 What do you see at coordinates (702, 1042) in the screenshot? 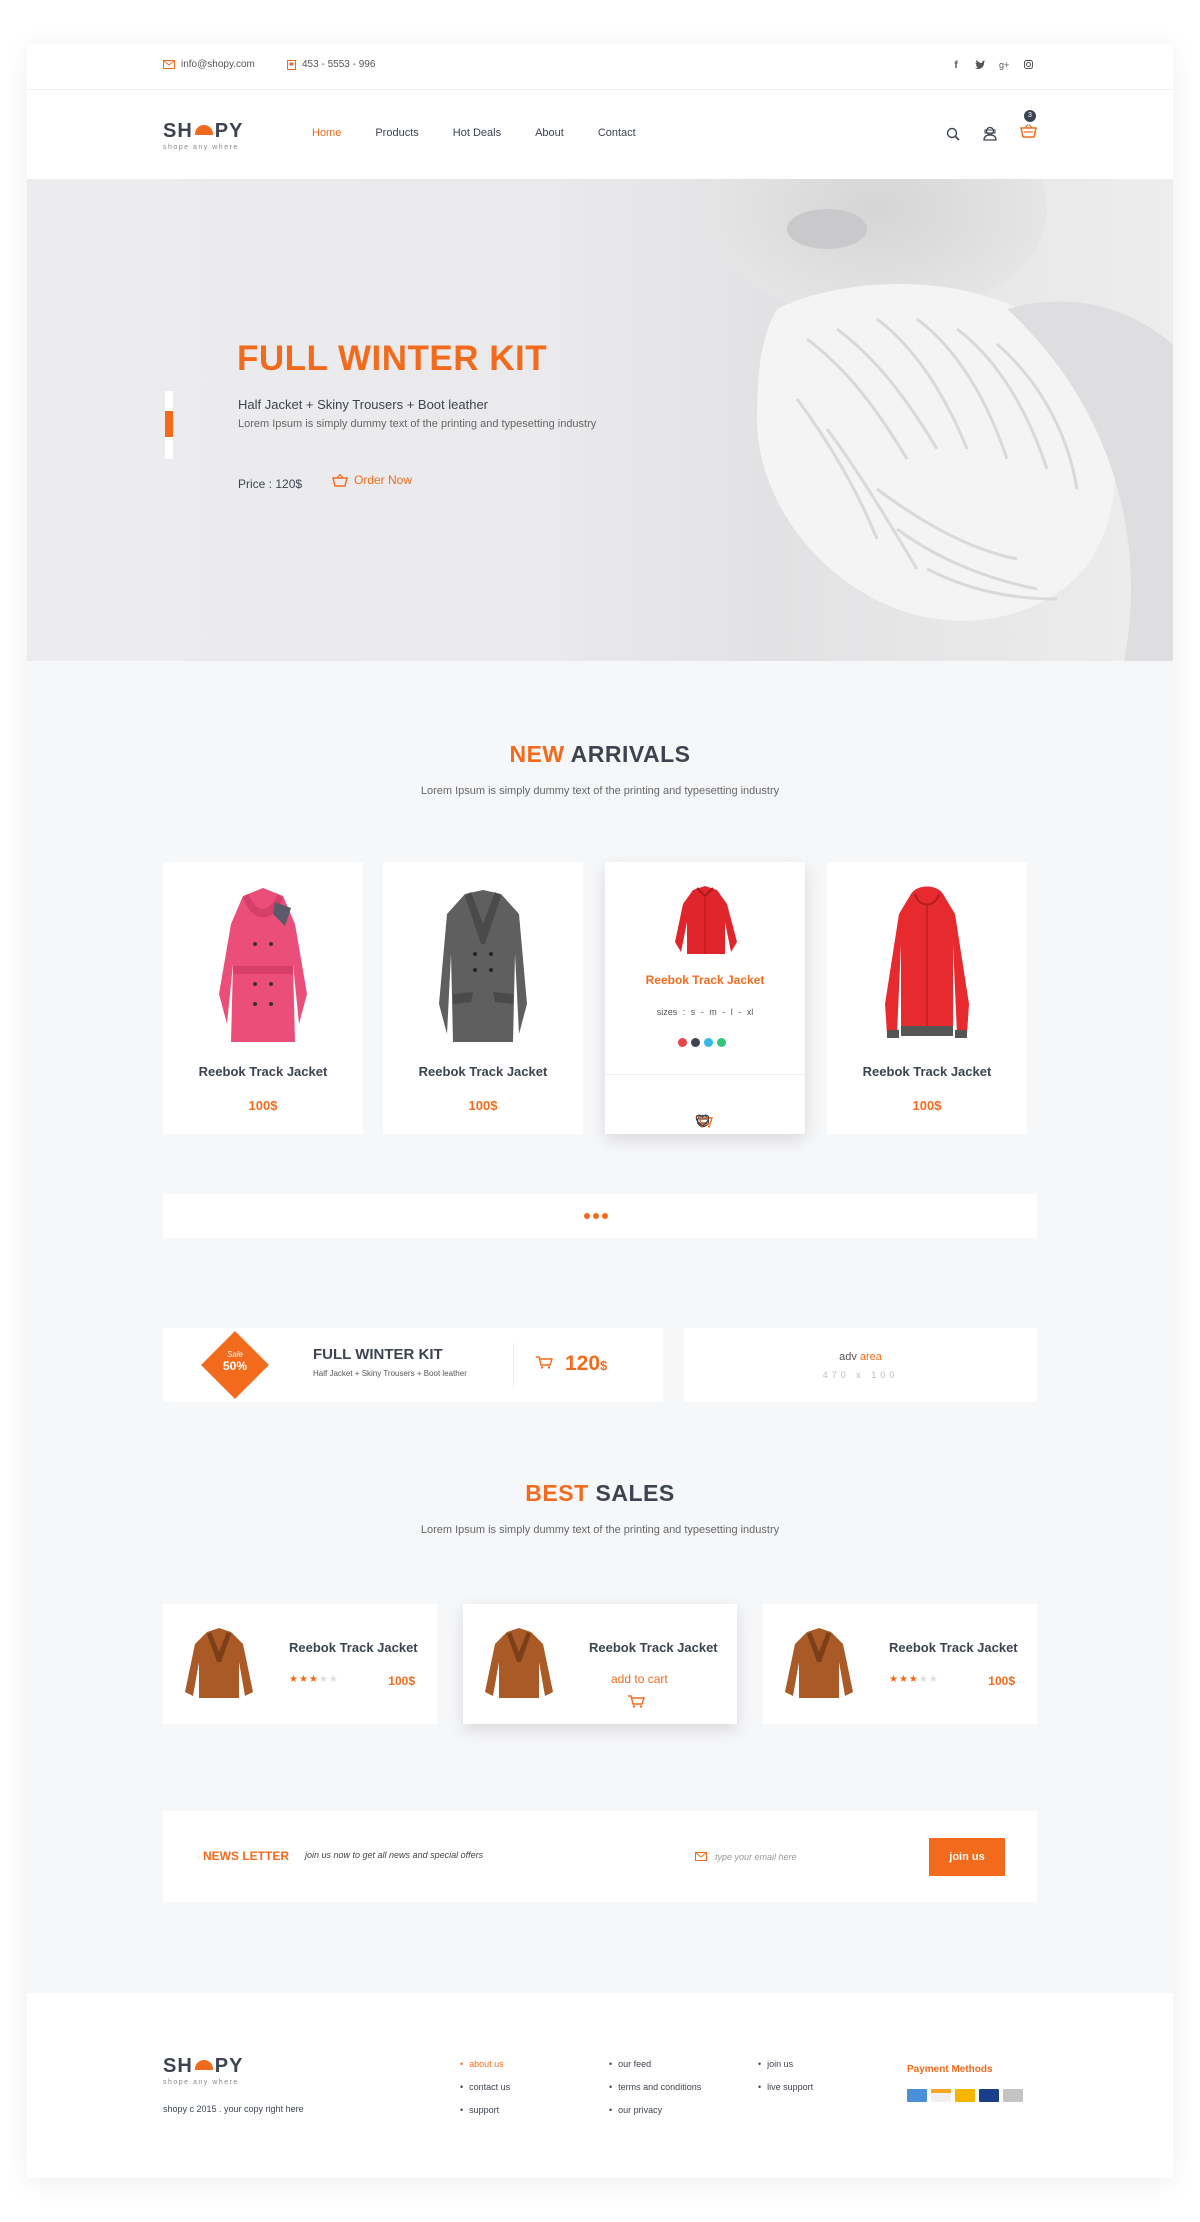
I see `color-swatches` at bounding box center [702, 1042].